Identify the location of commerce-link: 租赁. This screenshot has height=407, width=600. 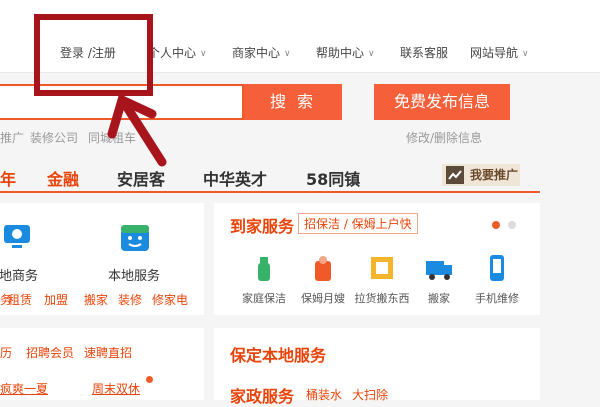
(20, 299).